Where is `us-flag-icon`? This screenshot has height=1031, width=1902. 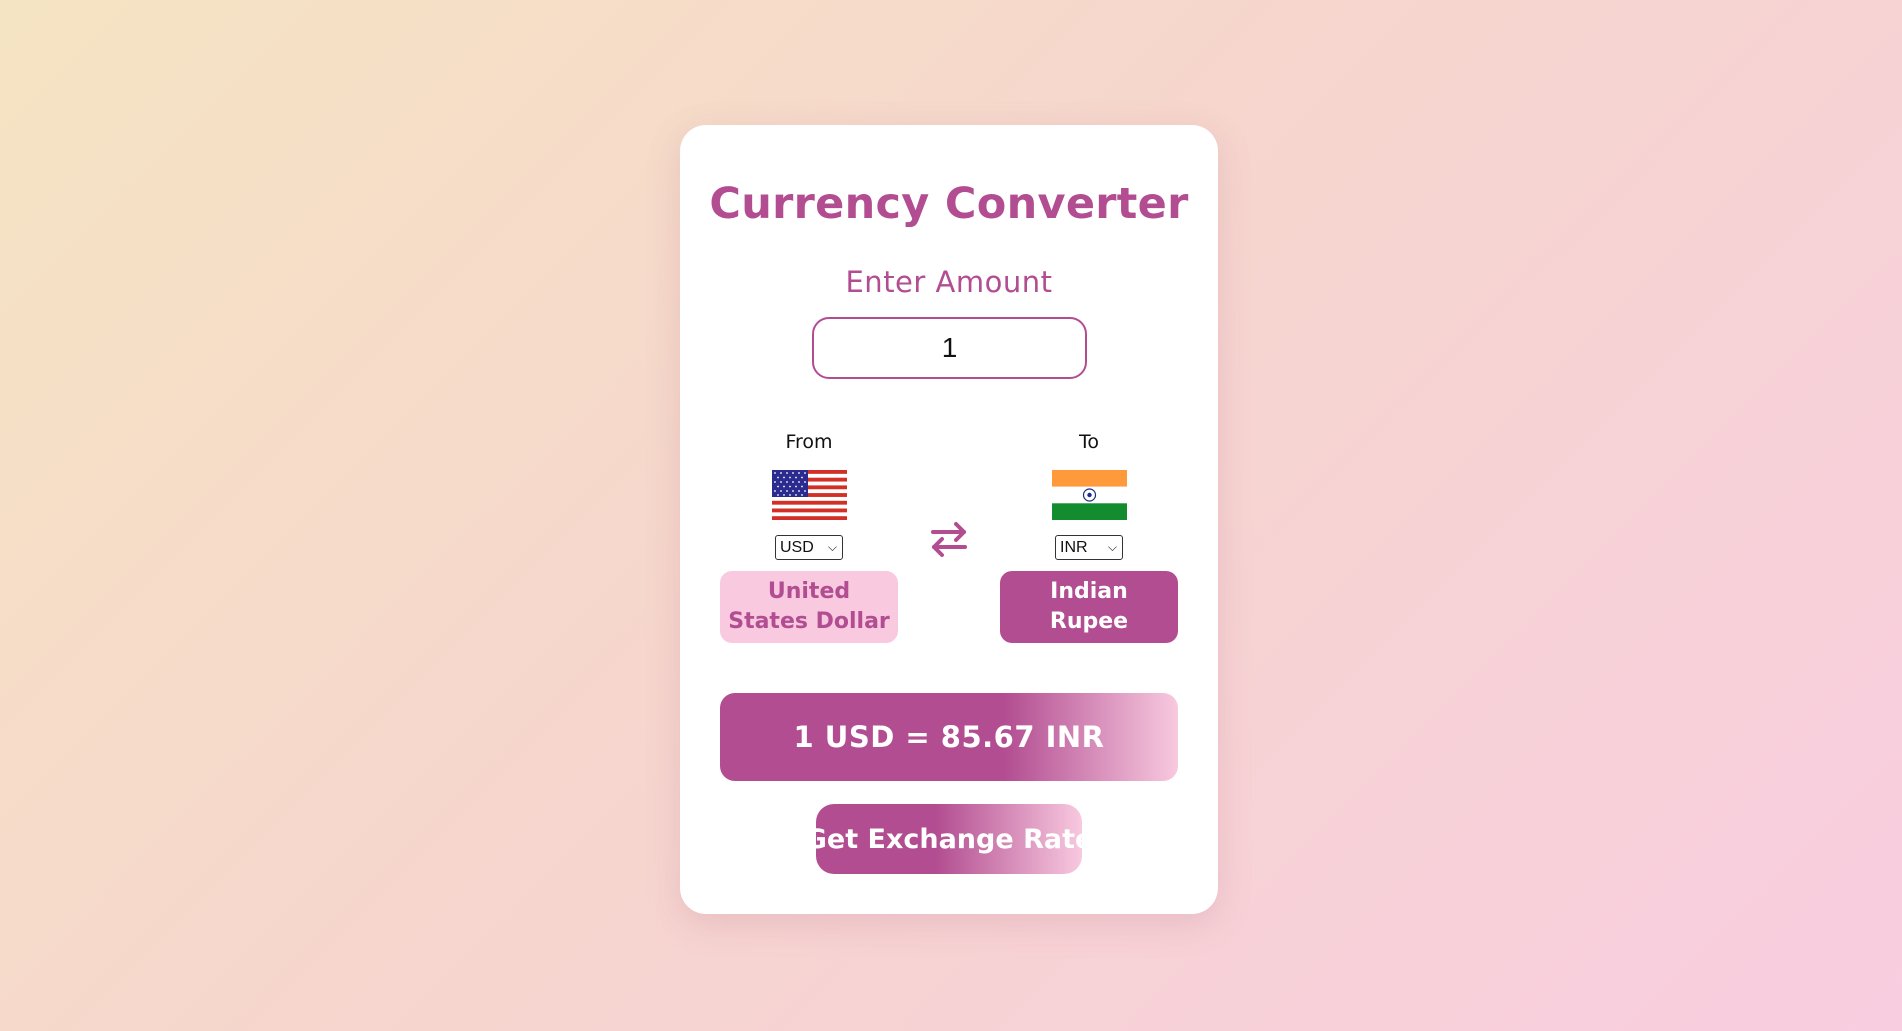
us-flag-icon is located at coordinates (809, 495).